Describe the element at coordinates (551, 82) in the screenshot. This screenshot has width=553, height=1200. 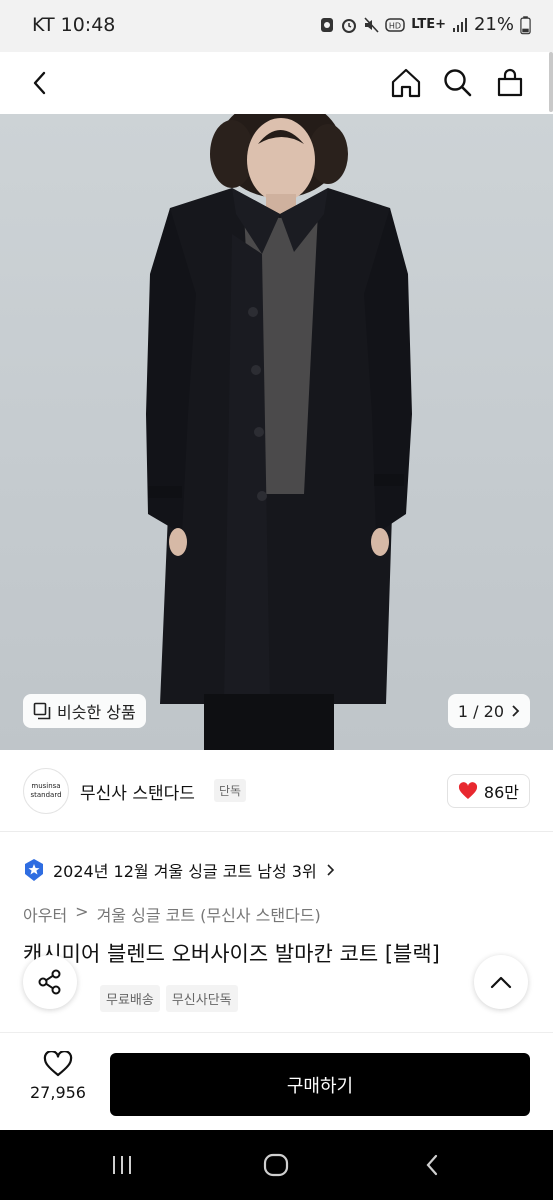
I see `scroll-indicator` at that location.